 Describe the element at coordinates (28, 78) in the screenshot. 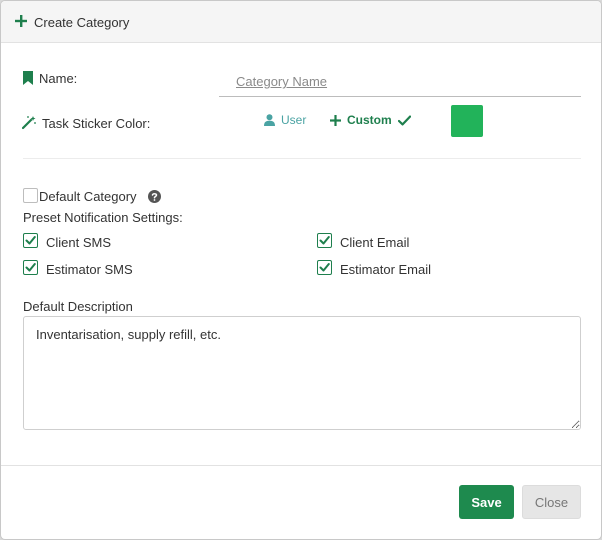

I see `bookmark-icon` at that location.